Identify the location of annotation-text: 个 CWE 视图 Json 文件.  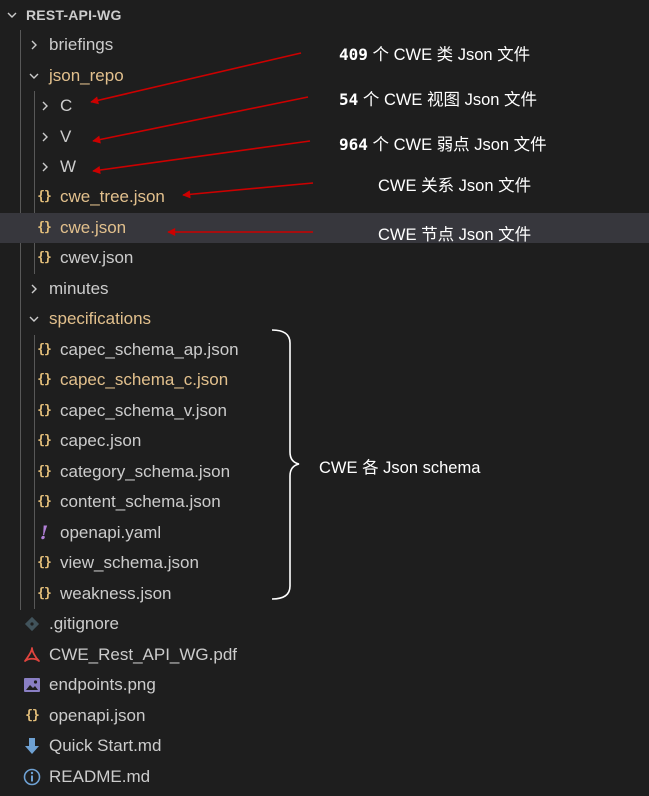
(450, 100).